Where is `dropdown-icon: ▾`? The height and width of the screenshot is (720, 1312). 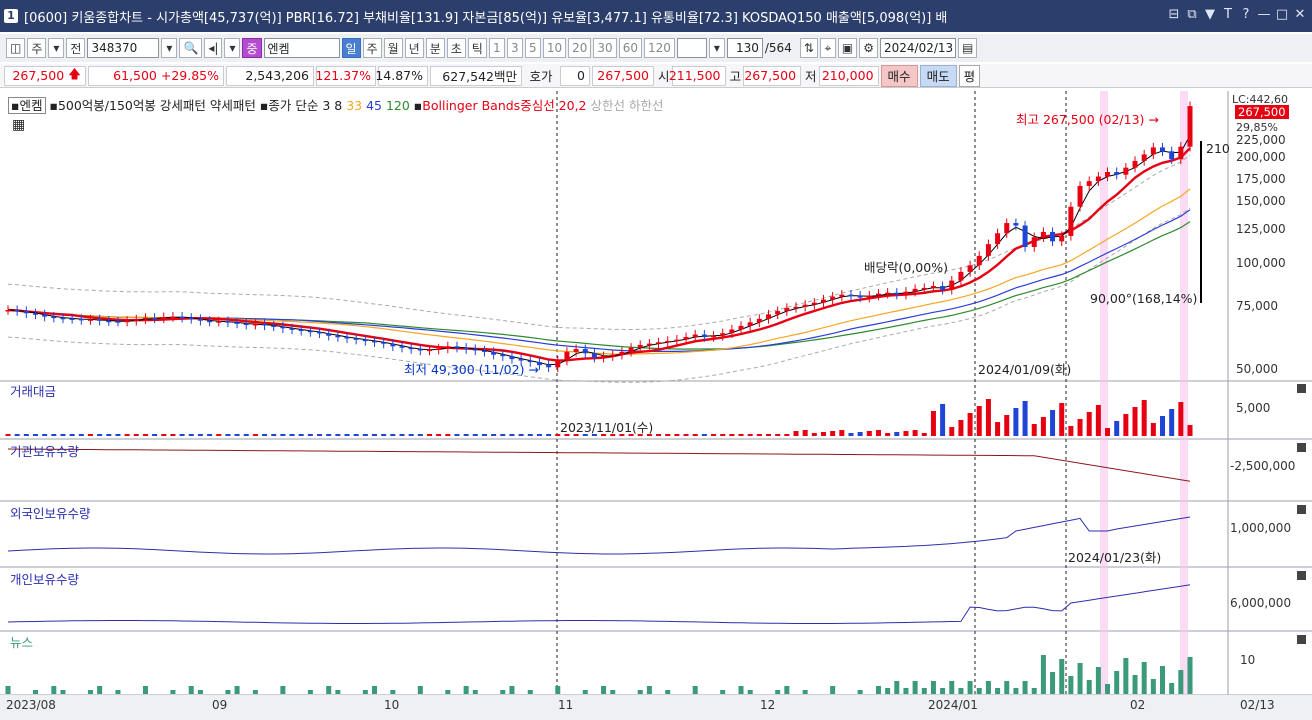
dropdown-icon: ▾ is located at coordinates (56, 48).